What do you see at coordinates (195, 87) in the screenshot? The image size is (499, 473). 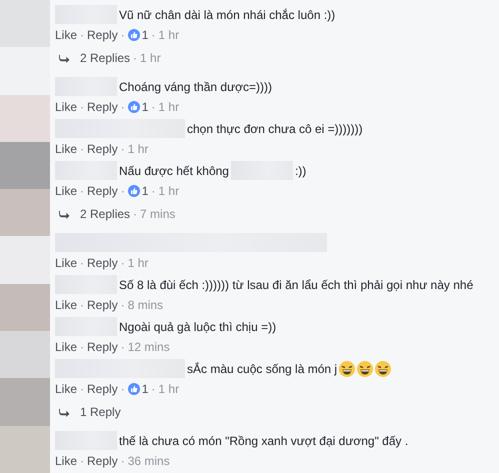 I see `comment-text: Choáng váng thần dược=))))` at bounding box center [195, 87].